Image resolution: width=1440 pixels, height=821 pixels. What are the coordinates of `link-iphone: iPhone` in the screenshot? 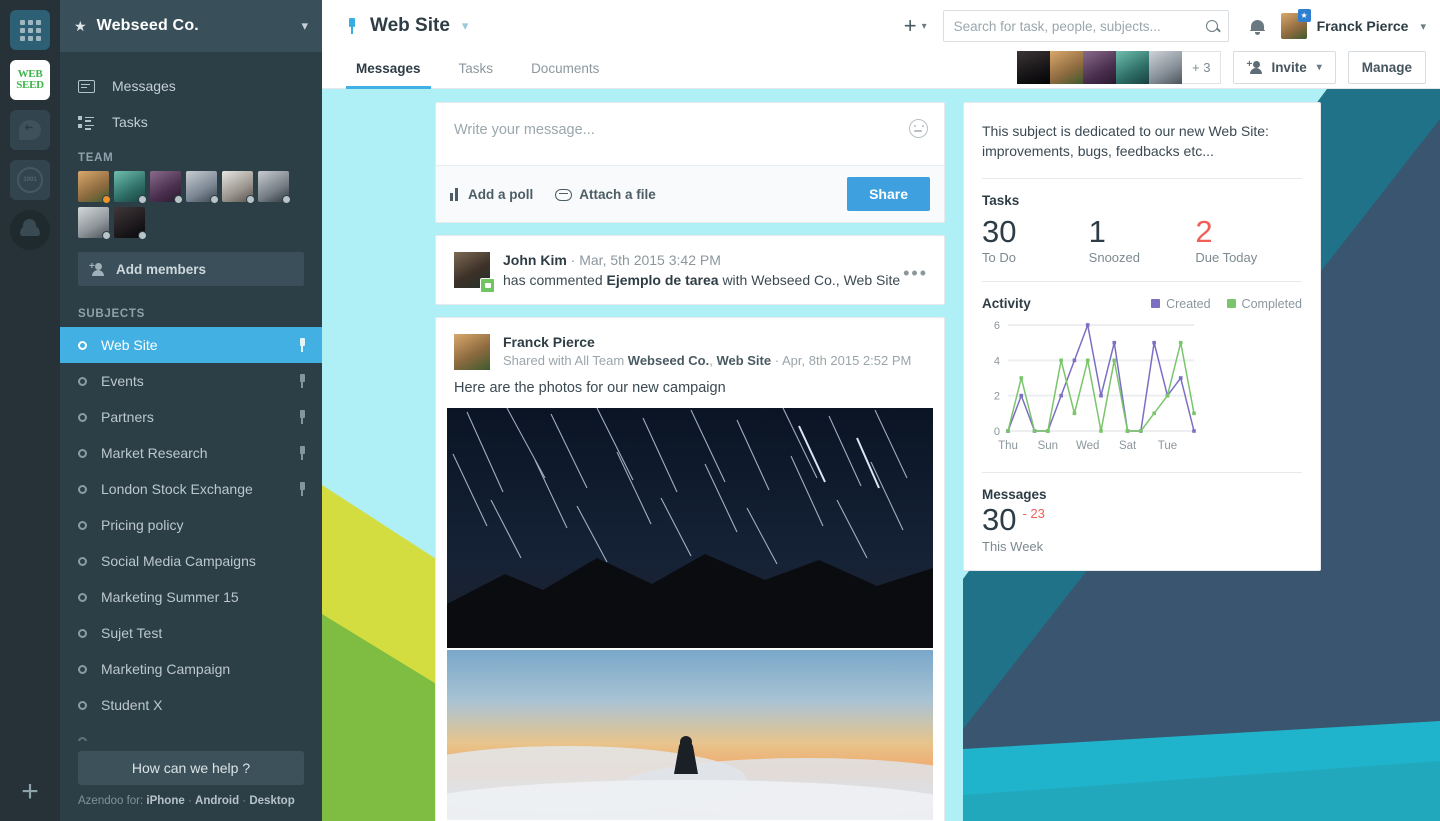 It's located at (165, 801).